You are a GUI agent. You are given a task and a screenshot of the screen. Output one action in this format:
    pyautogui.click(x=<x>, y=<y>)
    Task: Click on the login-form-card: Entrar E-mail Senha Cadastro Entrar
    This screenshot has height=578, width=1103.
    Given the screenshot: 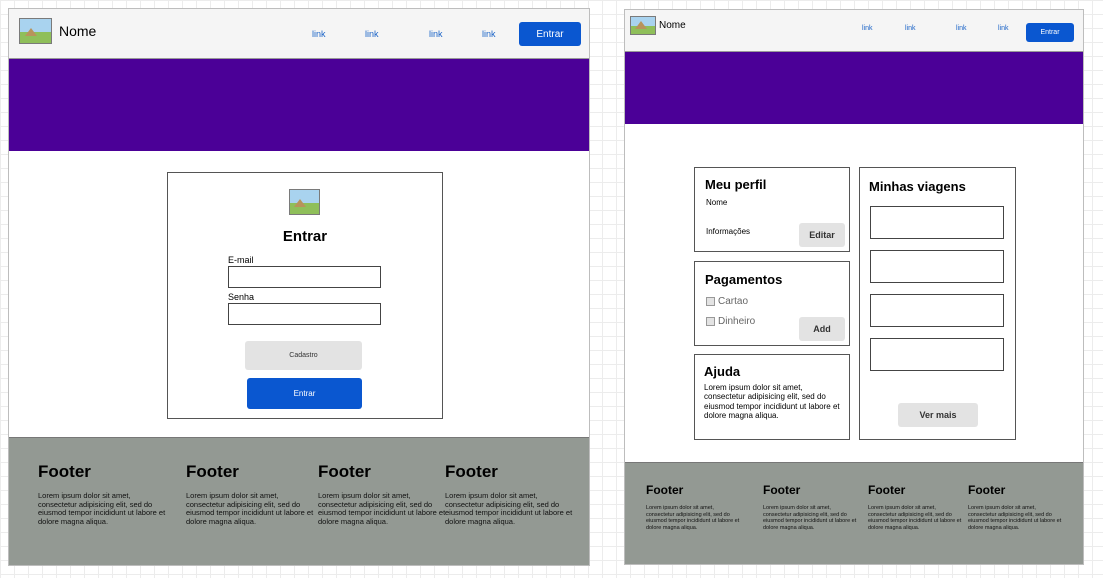 What is the action you would take?
    pyautogui.click(x=305, y=295)
    